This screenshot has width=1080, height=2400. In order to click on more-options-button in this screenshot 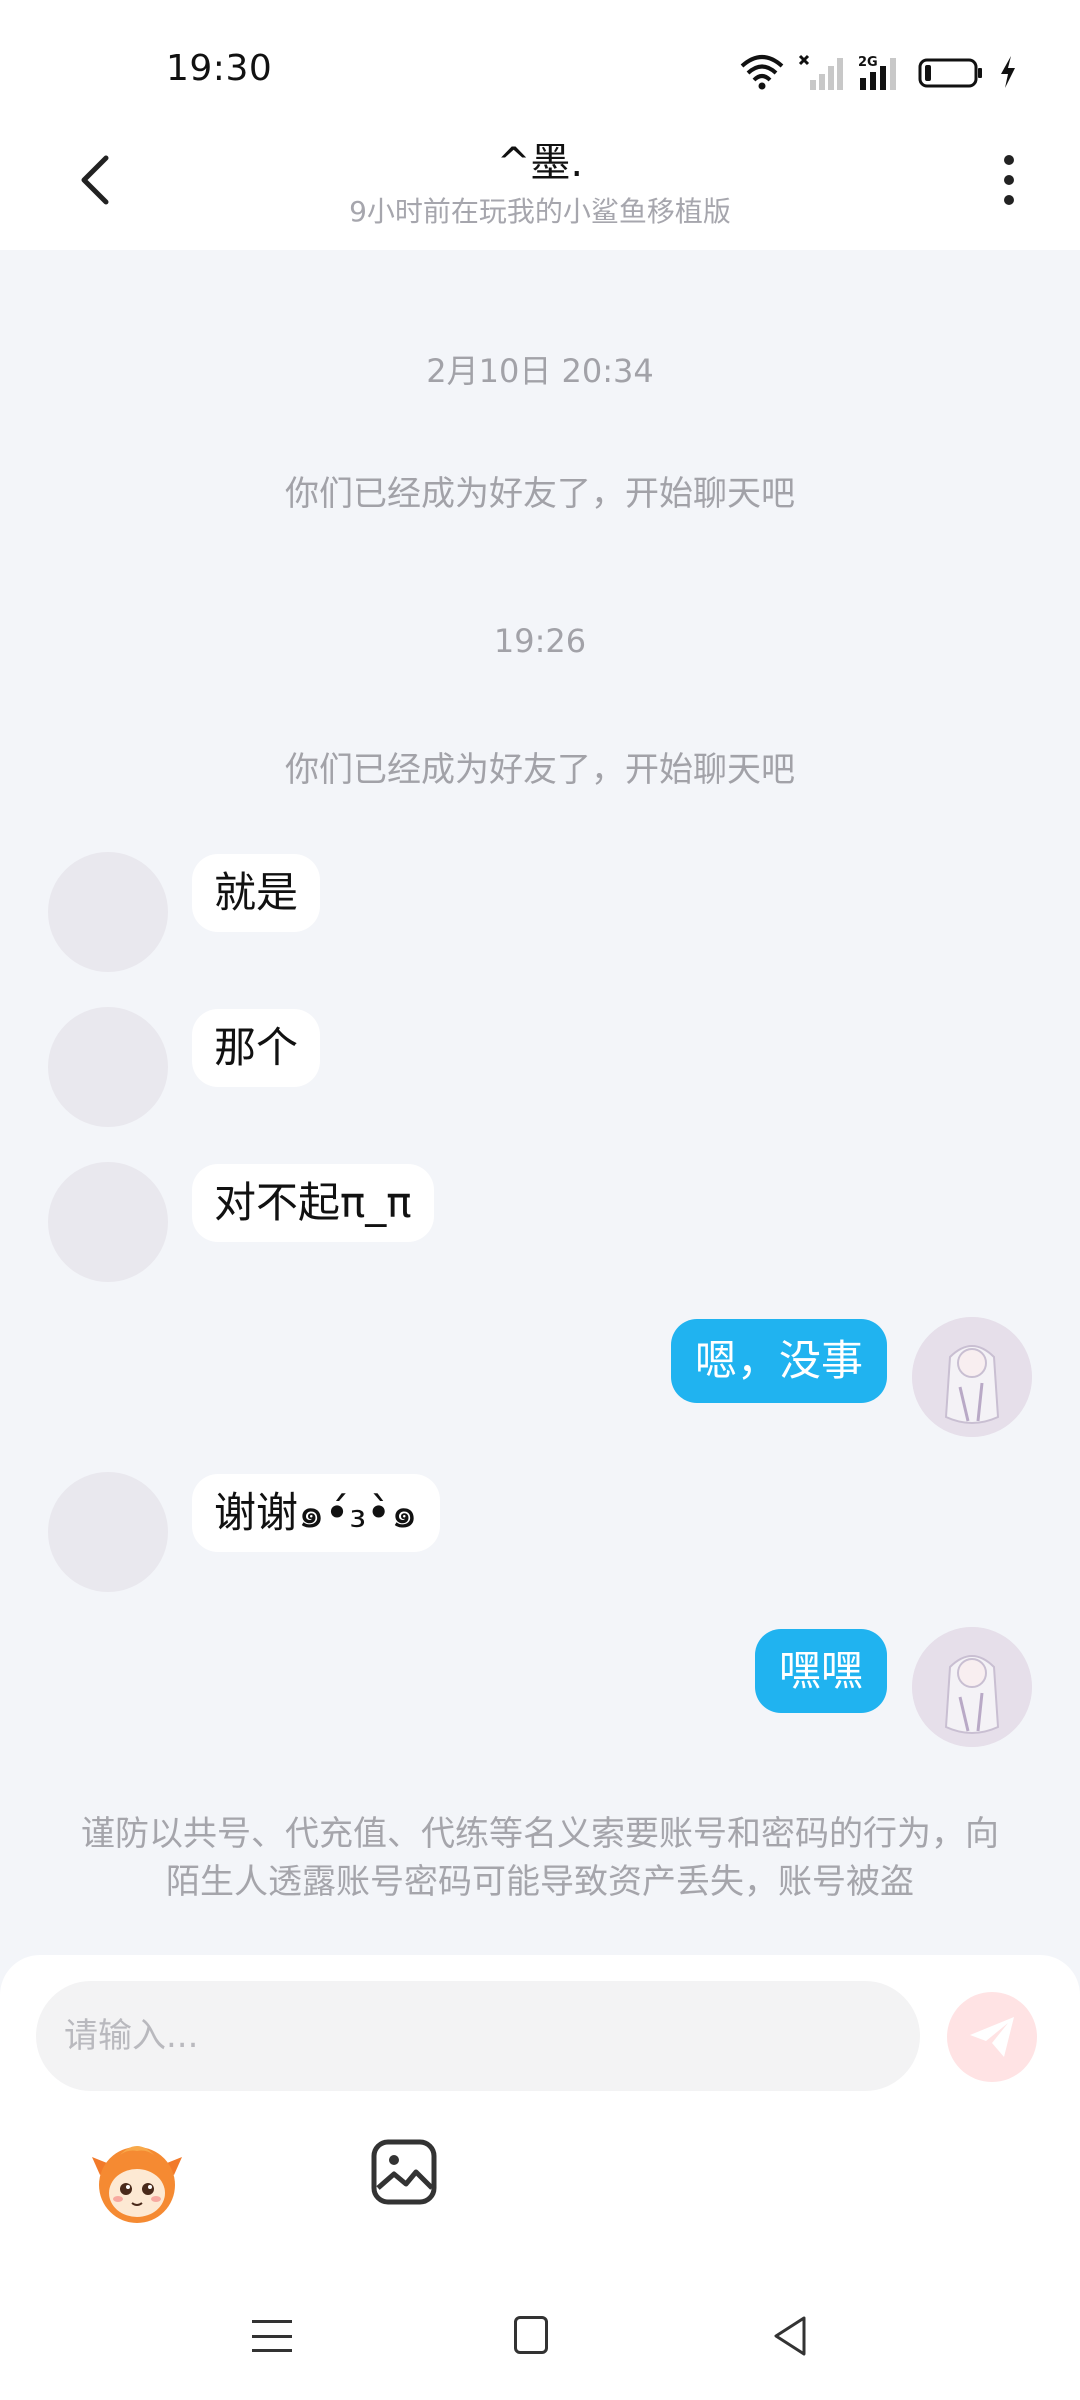, I will do `click(1009, 180)`.